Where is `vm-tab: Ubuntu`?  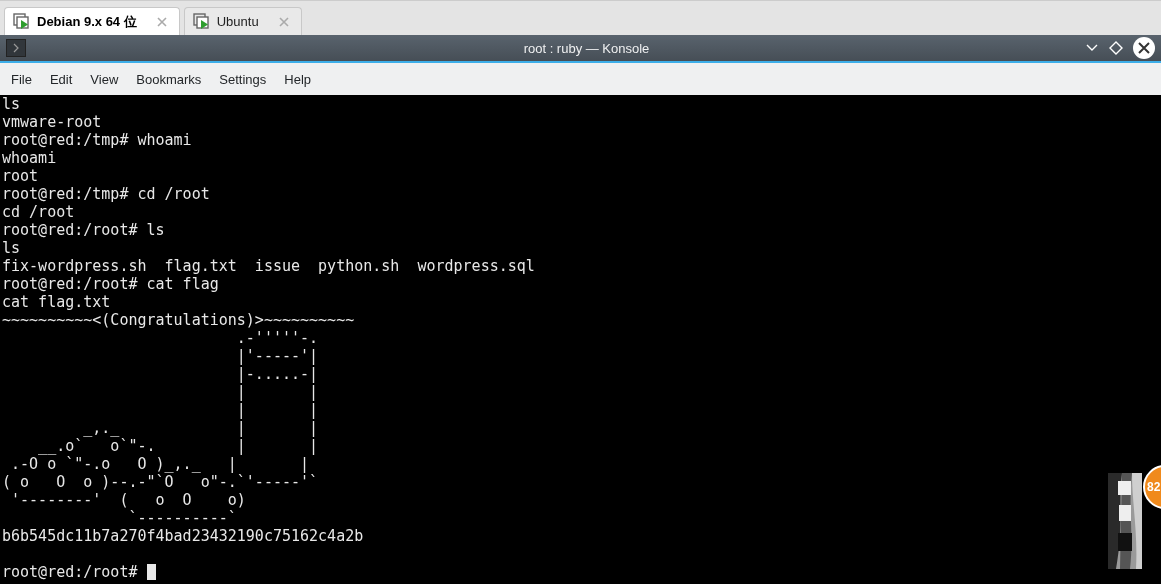 vm-tab: Ubuntu is located at coordinates (242, 21).